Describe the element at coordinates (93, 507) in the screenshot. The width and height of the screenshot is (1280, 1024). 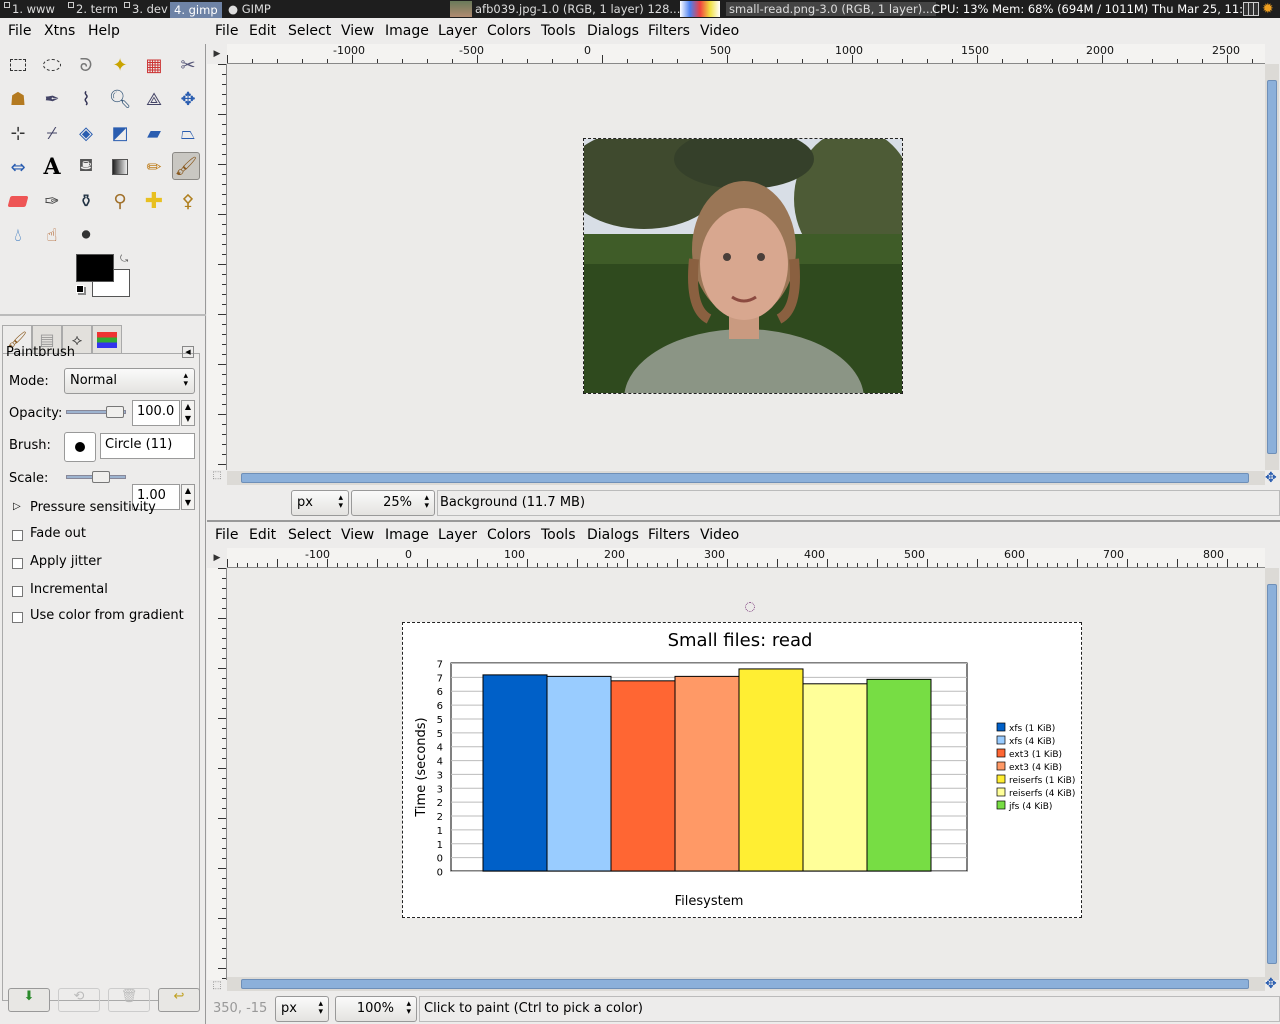
I see `pressure-expander: Pressure sensitivity` at that location.